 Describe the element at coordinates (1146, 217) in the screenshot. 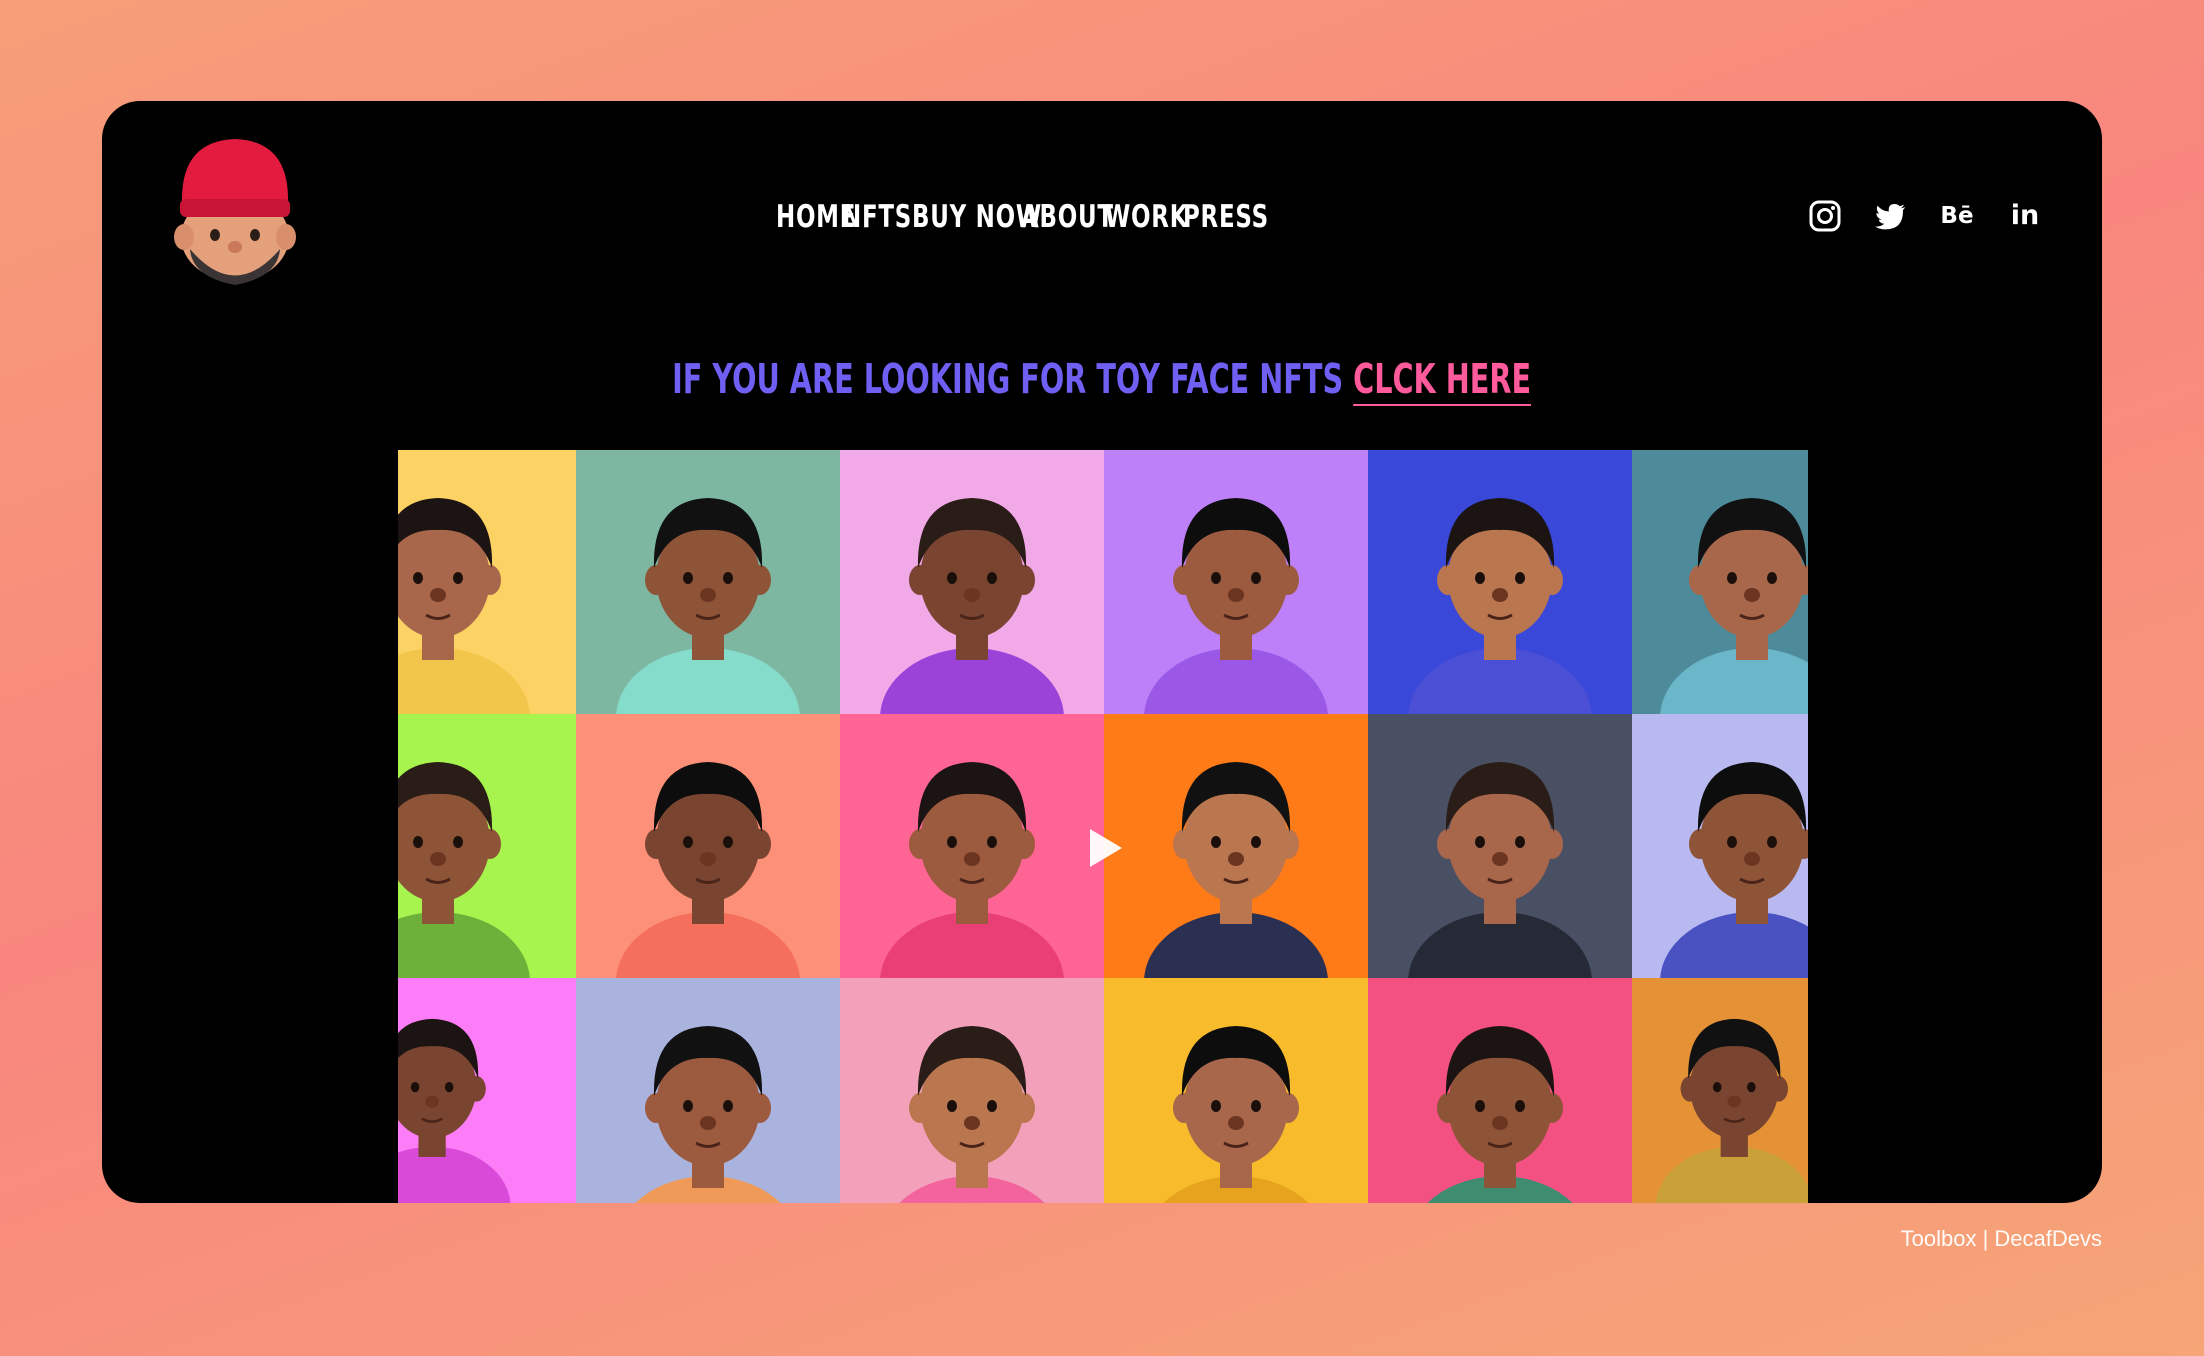

I see `nav-work: WORK` at that location.